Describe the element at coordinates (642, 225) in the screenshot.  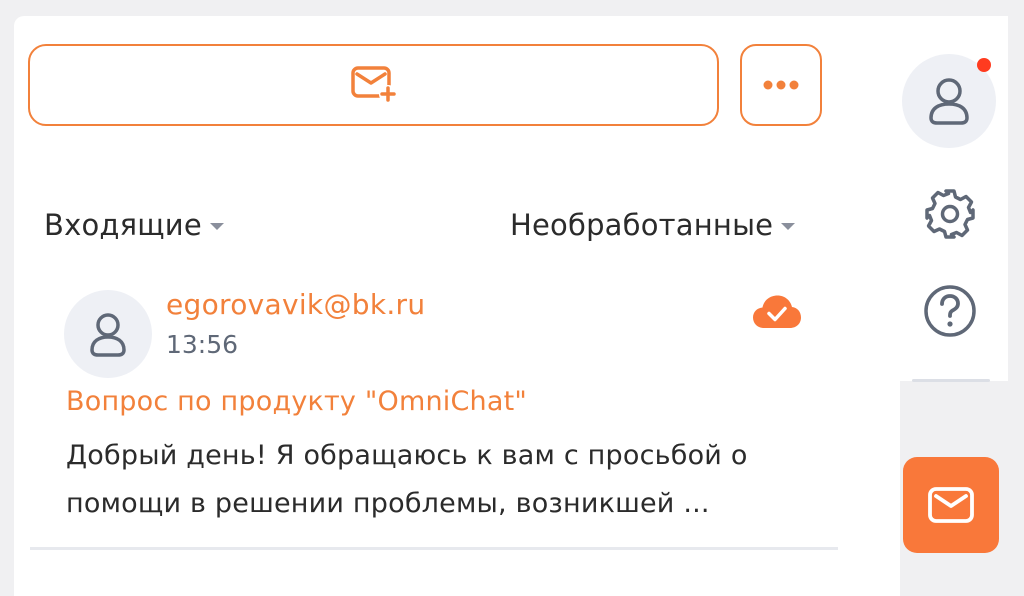
I see `status-filter-label: Необработанные` at that location.